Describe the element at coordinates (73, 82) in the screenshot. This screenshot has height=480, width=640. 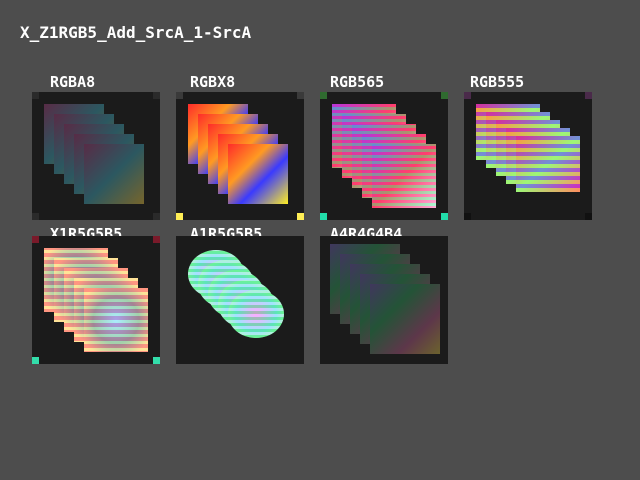
I see `format-label-rgba8: RGBA8` at that location.